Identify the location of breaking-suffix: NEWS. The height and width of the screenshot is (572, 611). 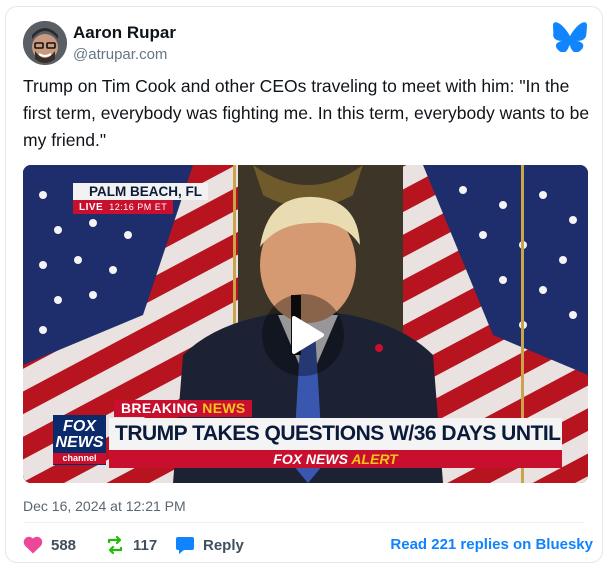
(224, 408).